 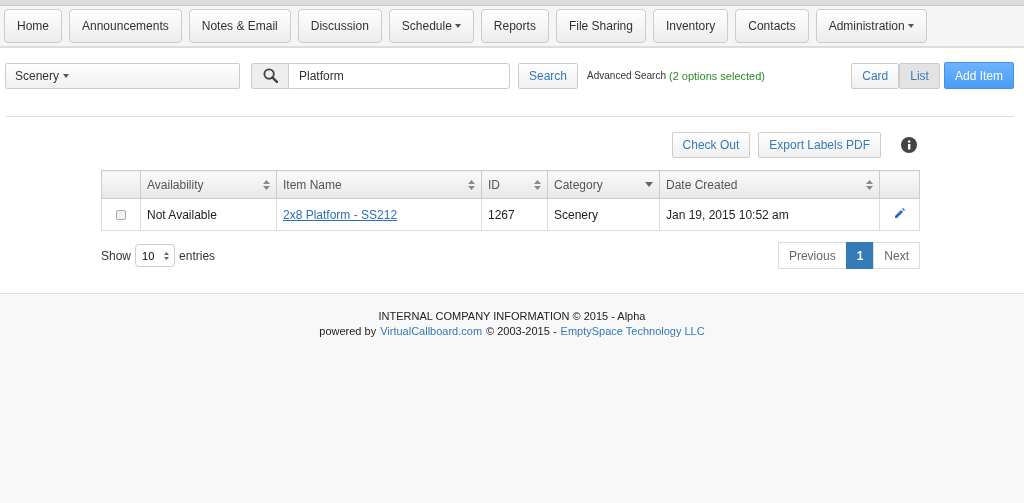 I want to click on column-header: Category, so click(x=603, y=184).